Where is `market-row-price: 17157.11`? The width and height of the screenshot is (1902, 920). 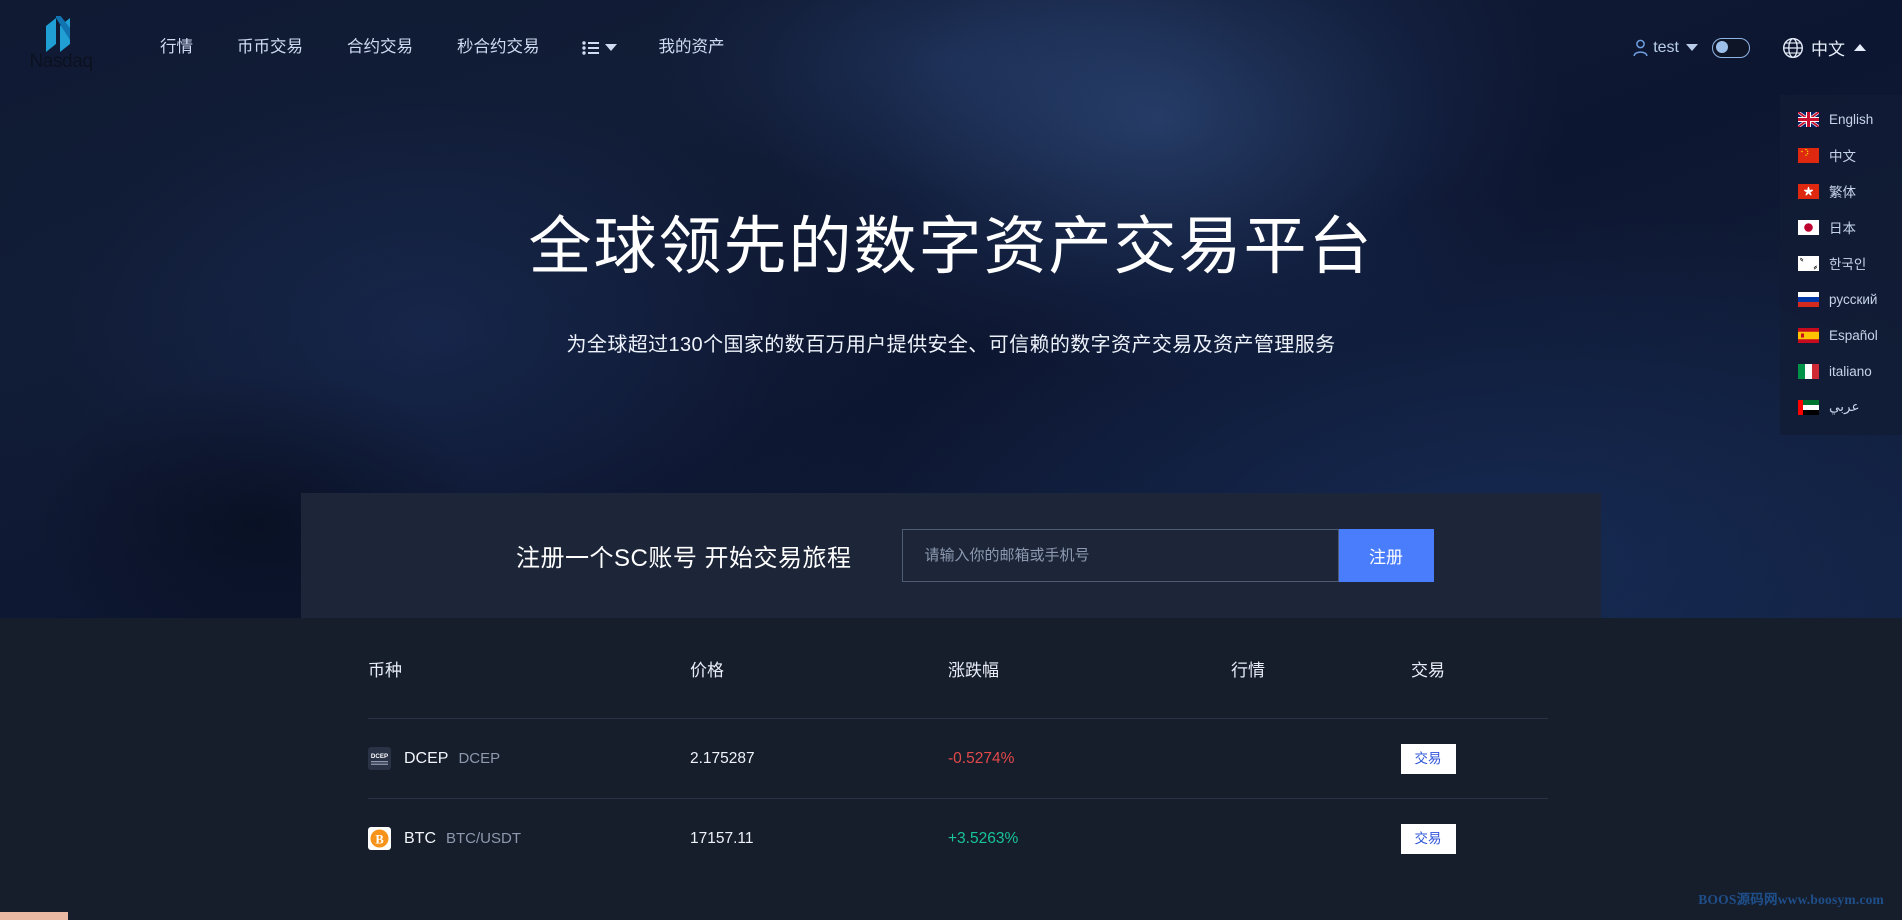 market-row-price: 17157.11 is located at coordinates (722, 838).